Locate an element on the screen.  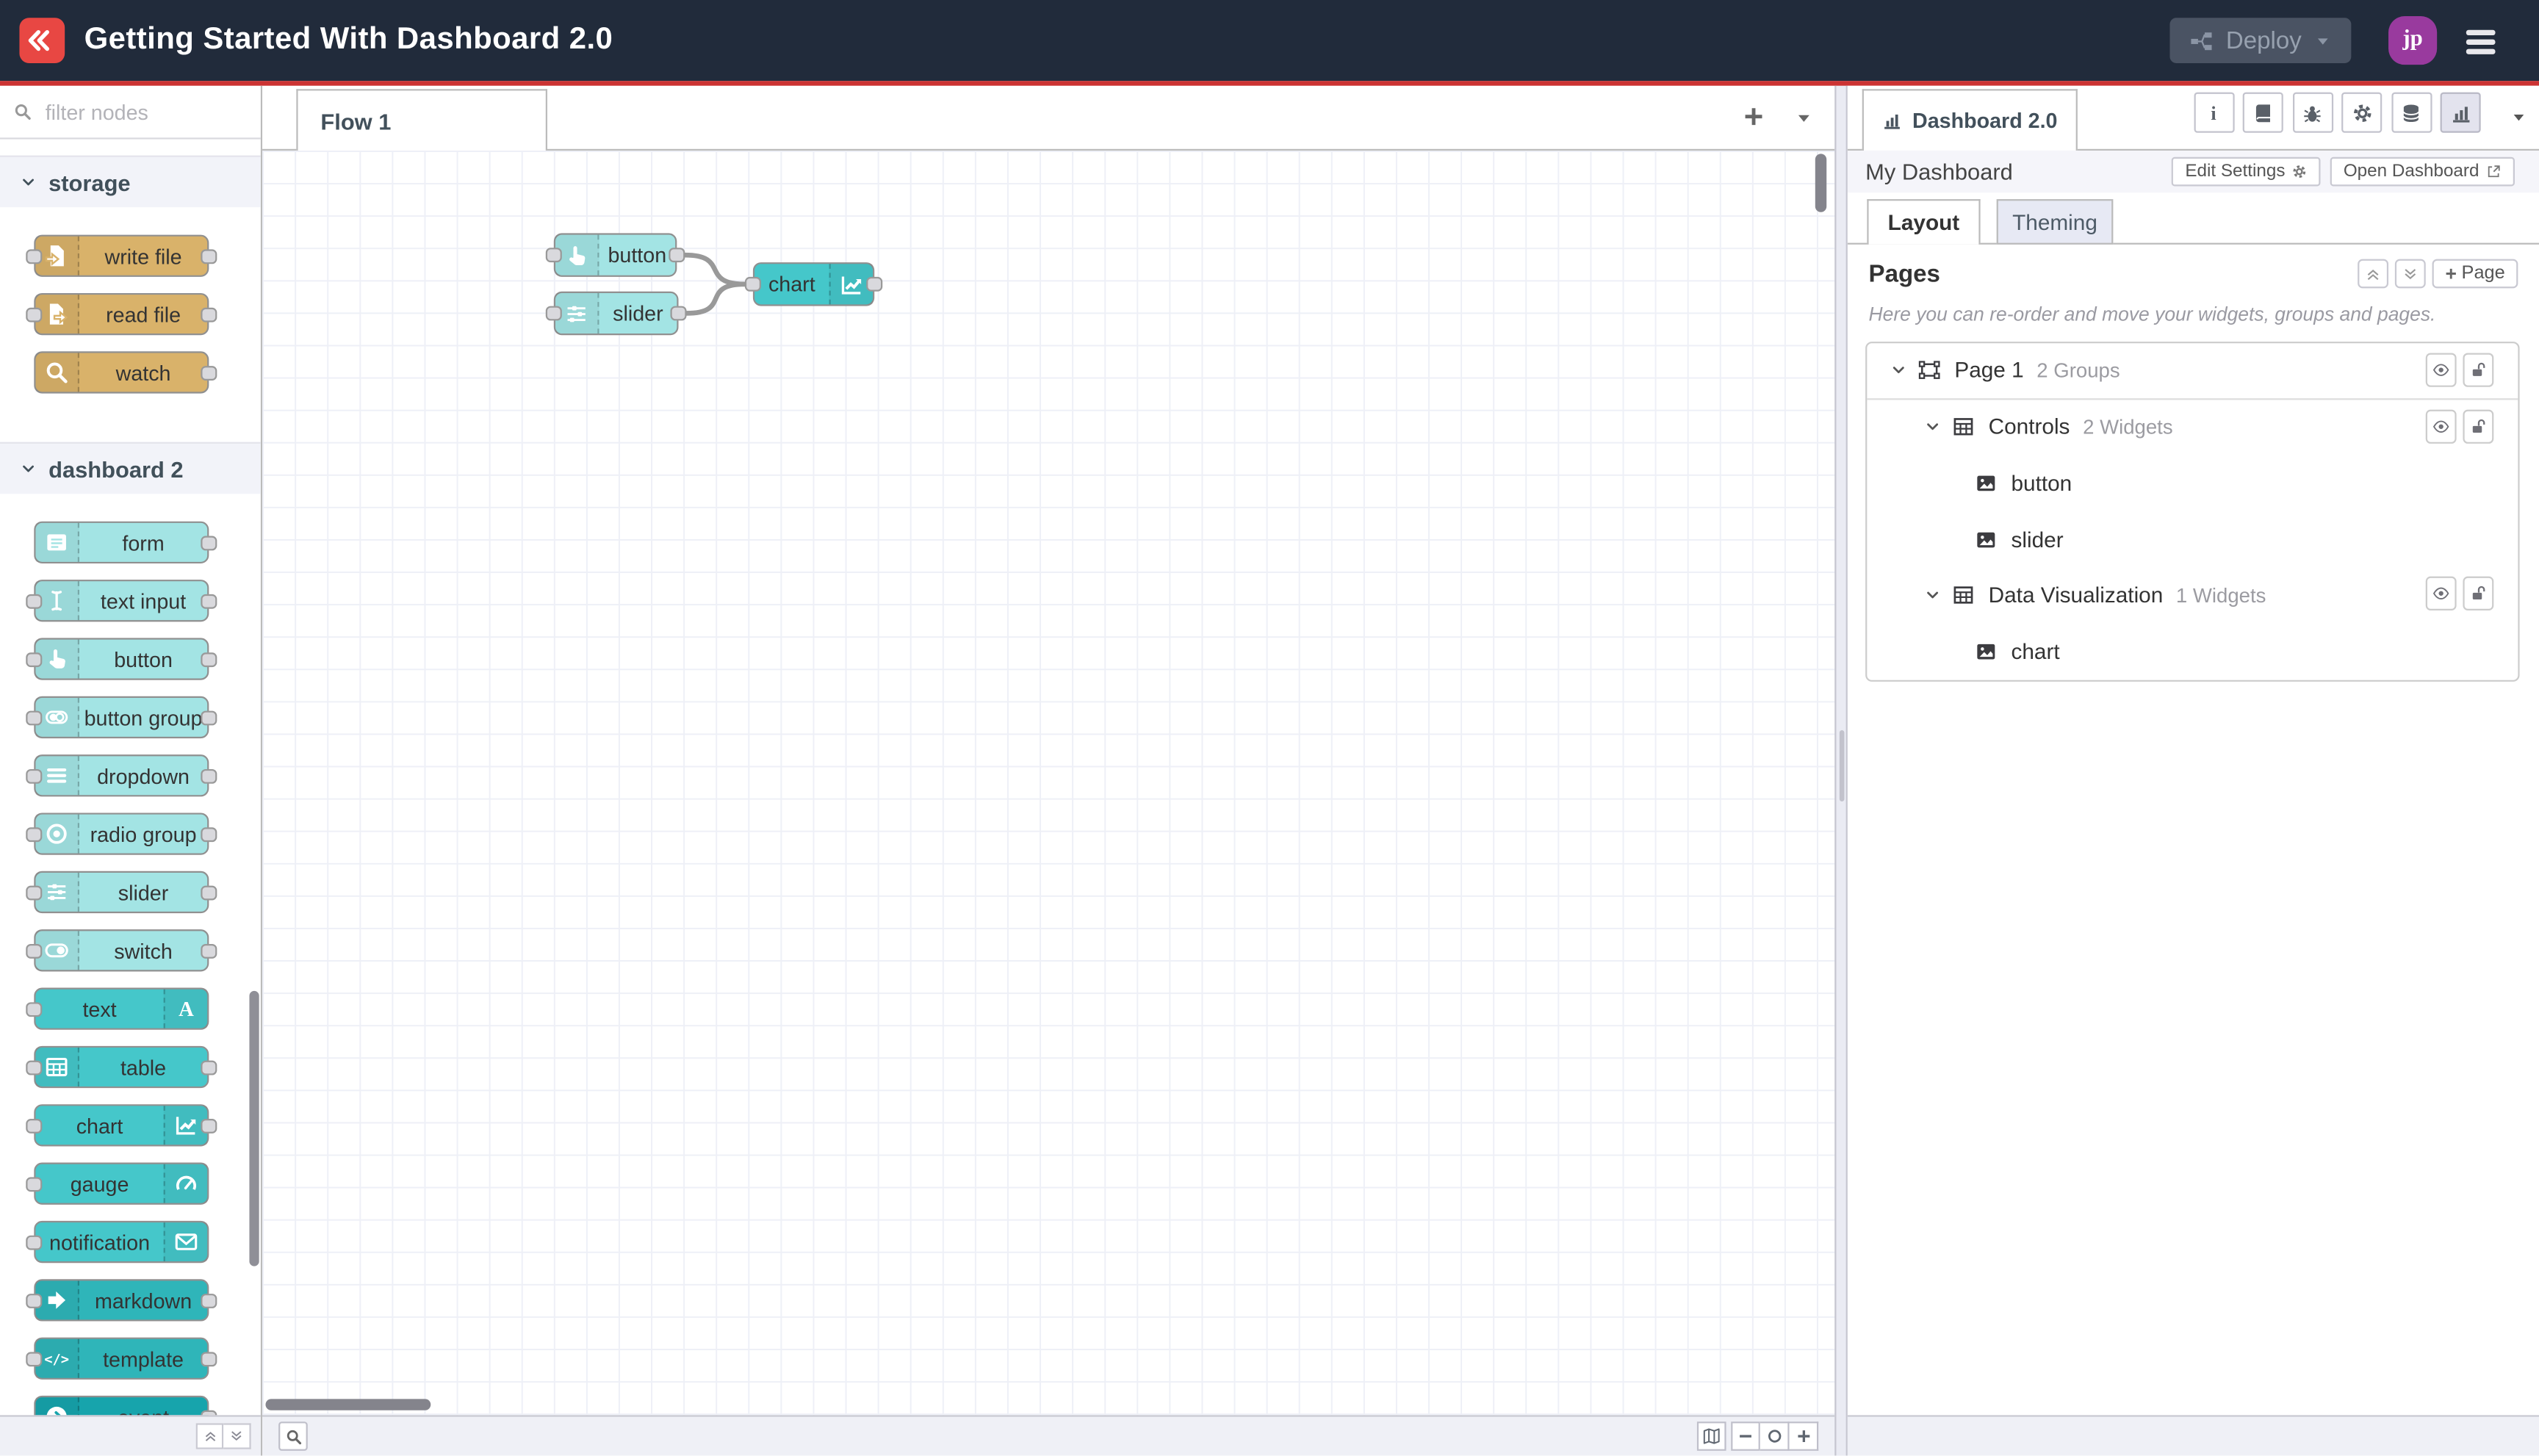
tab-dashboard-2: Dashboard 2.0 is located at coordinates (1969, 120).